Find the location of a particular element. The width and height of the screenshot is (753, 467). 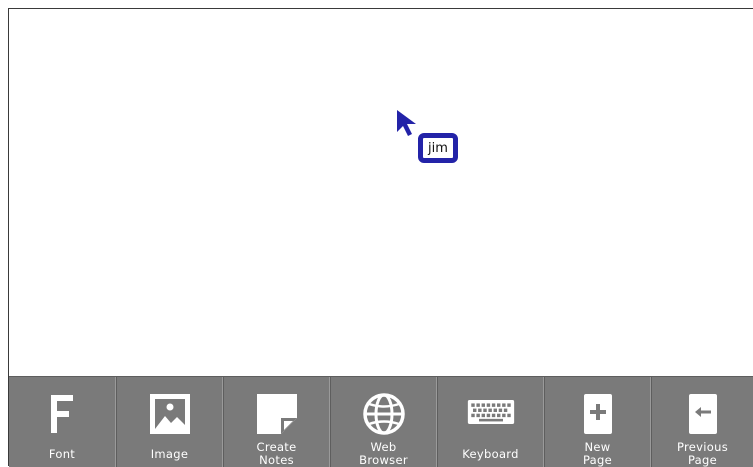

keyboard-button: Keyboard is located at coordinates (490, 422).